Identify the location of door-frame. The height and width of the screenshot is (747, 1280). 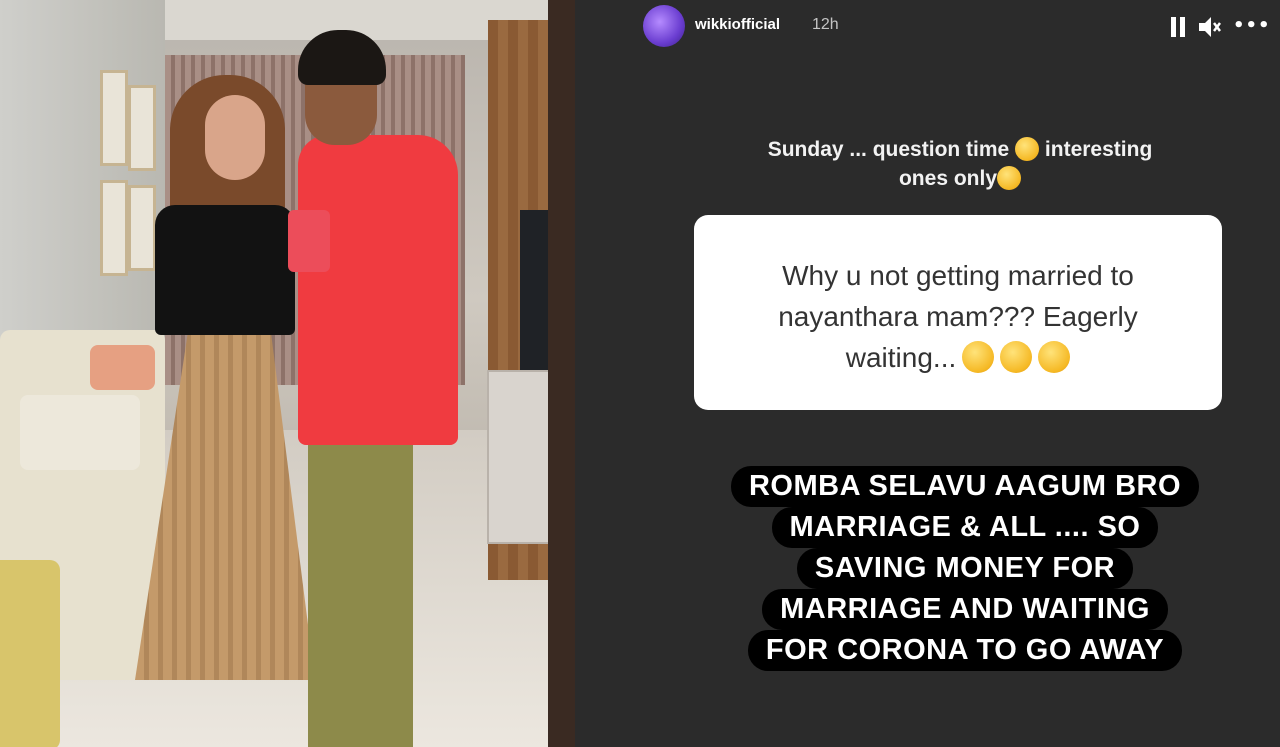
(561, 373).